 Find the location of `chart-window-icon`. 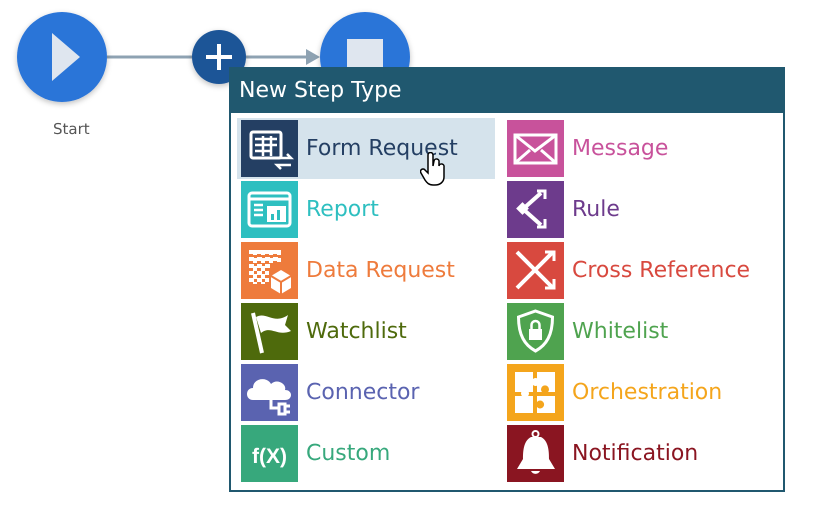

chart-window-icon is located at coordinates (269, 209).